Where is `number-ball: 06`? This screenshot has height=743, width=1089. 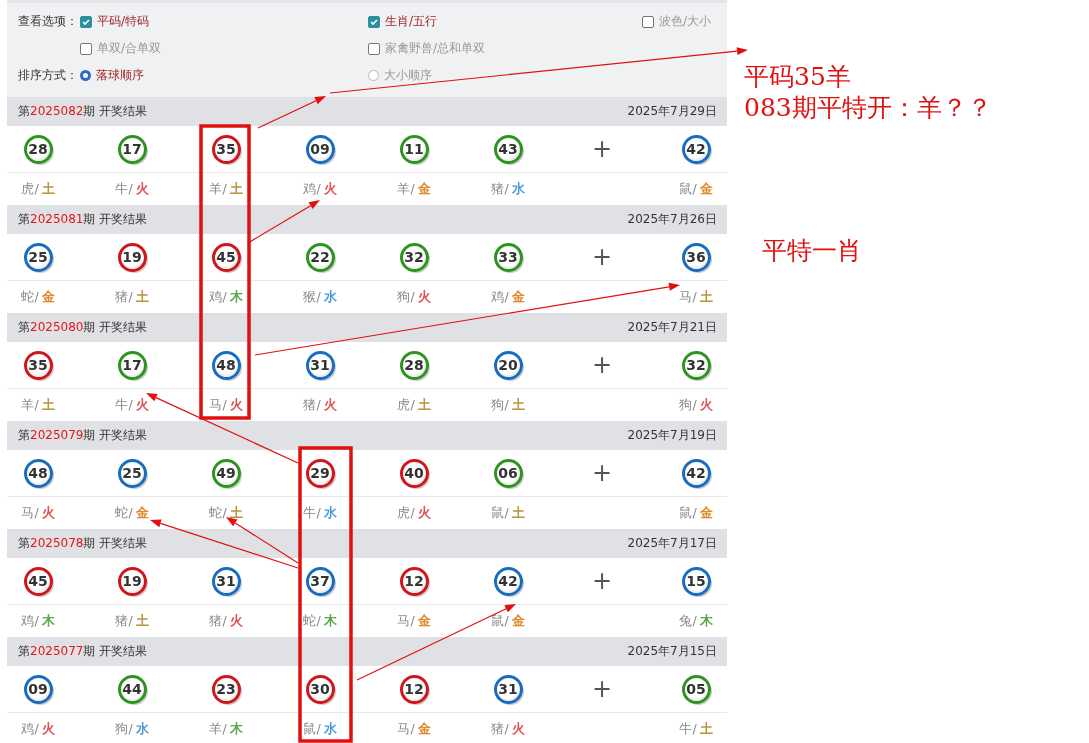
number-ball: 06 is located at coordinates (508, 473).